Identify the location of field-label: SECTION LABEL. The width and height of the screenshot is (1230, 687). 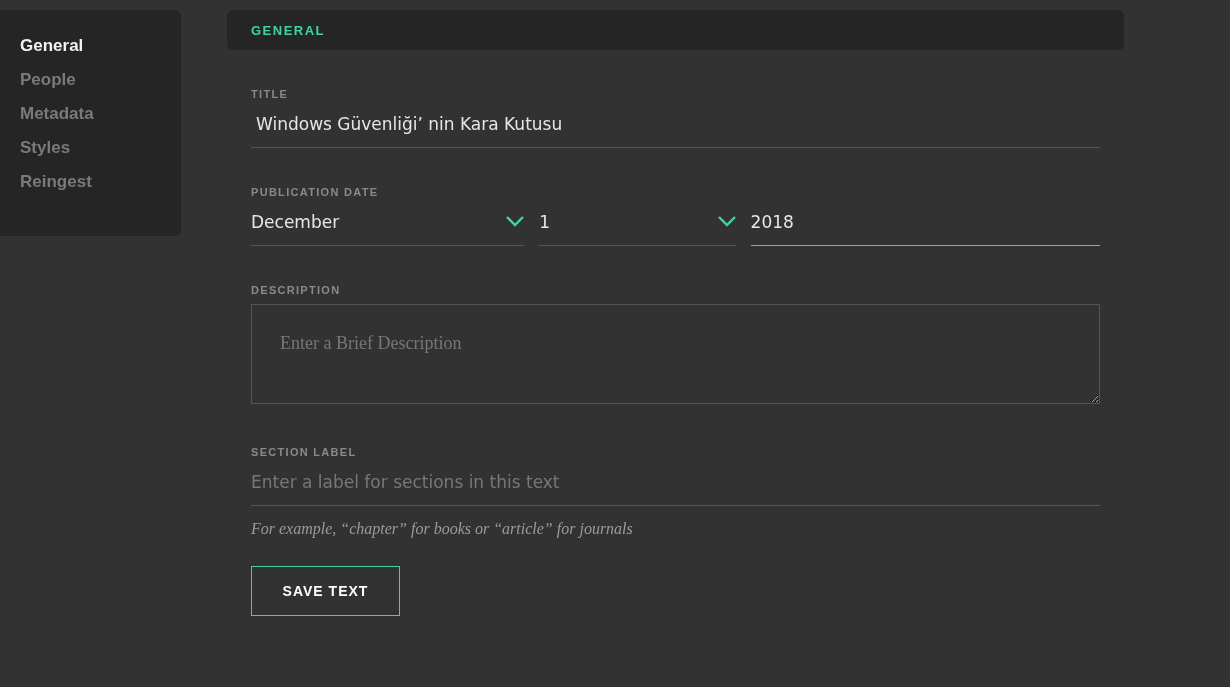
(304, 452).